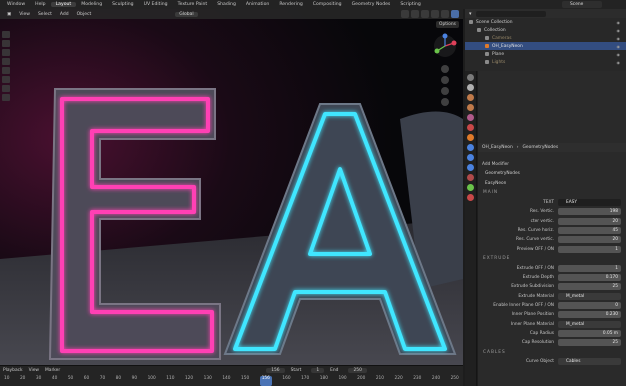 The height and width of the screenshot is (386, 626). I want to click on material-shading-icon, so click(445, 14).